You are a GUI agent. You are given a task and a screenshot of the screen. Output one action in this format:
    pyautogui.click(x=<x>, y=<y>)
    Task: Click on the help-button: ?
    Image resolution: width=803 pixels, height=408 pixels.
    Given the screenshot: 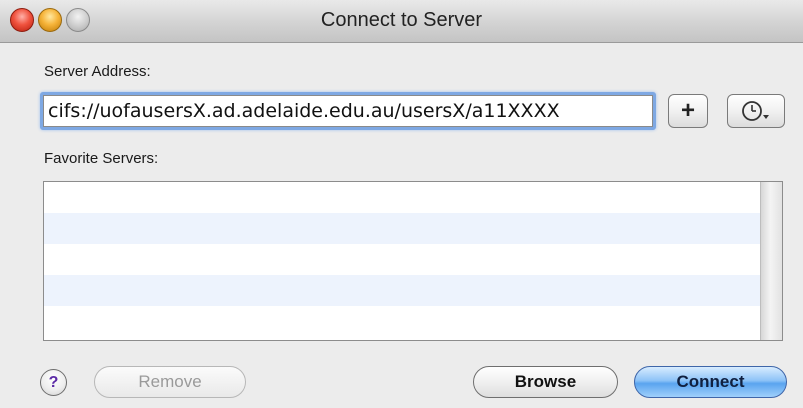 What is the action you would take?
    pyautogui.click(x=53, y=382)
    